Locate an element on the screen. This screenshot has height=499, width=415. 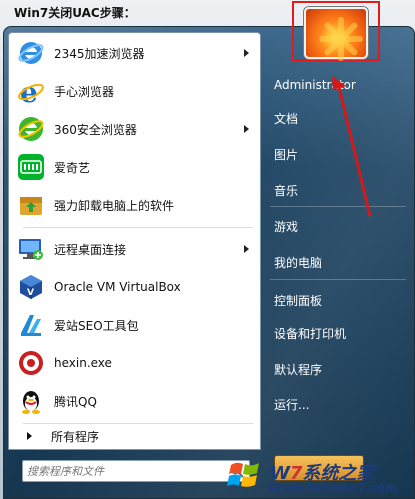
watermark-url: Www.Winwin7.com is located at coordinates (333, 488).